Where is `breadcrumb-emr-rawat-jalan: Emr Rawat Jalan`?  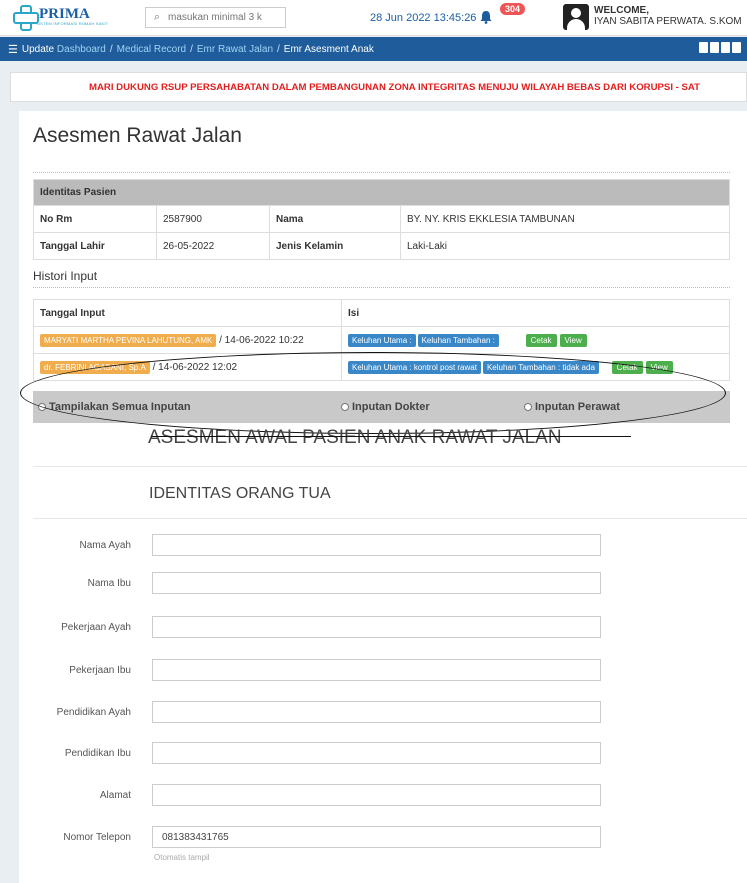 breadcrumb-emr-rawat-jalan: Emr Rawat Jalan is located at coordinates (235, 49).